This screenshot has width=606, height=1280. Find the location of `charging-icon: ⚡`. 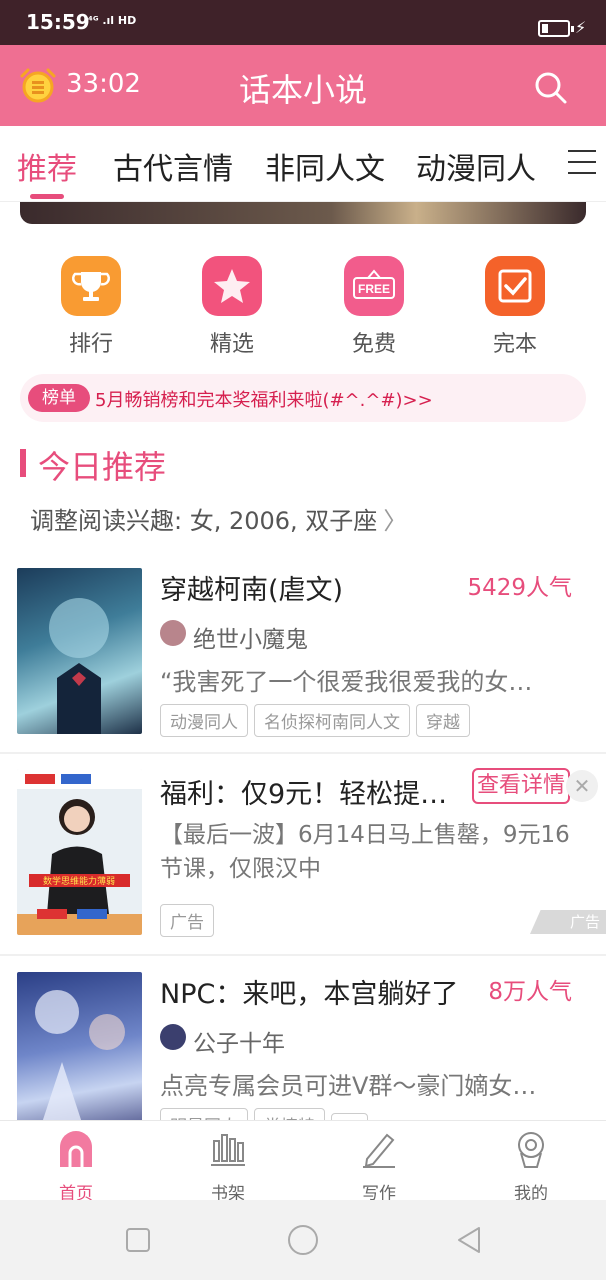

charging-icon: ⚡ is located at coordinates (581, 27).